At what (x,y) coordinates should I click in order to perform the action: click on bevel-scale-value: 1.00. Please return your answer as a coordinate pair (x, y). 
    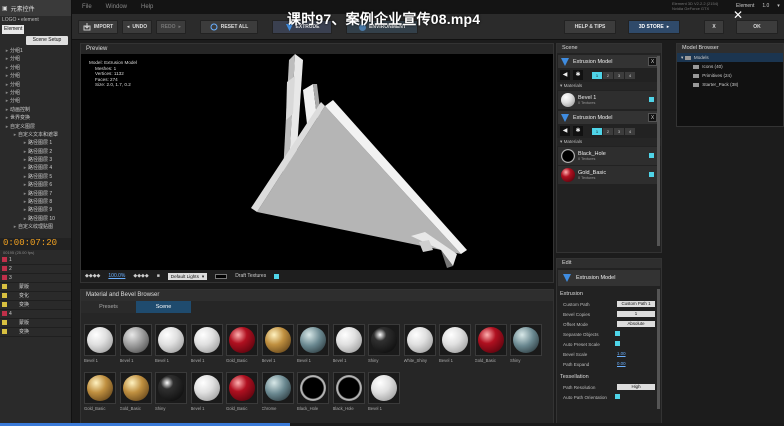
    Looking at the image, I should click on (621, 354).